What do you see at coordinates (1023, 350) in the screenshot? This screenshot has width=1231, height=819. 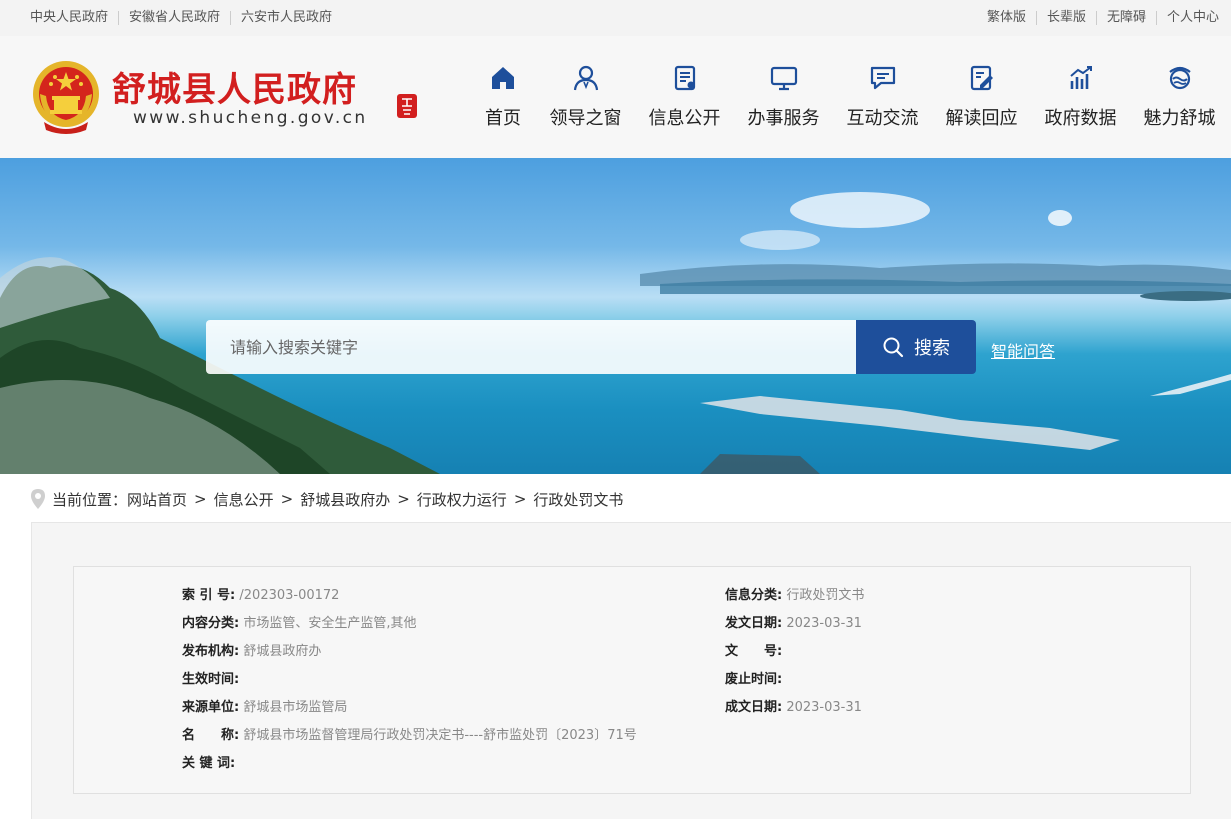 I see `smart-qa-link: 智能问答` at bounding box center [1023, 350].